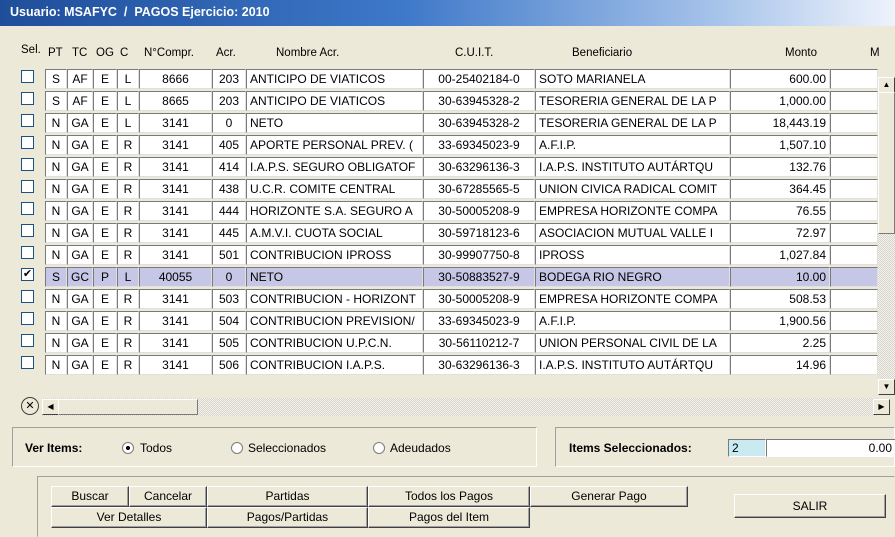 The height and width of the screenshot is (537, 895). I want to click on cell-monto: 1,507.10, so click(780, 145).